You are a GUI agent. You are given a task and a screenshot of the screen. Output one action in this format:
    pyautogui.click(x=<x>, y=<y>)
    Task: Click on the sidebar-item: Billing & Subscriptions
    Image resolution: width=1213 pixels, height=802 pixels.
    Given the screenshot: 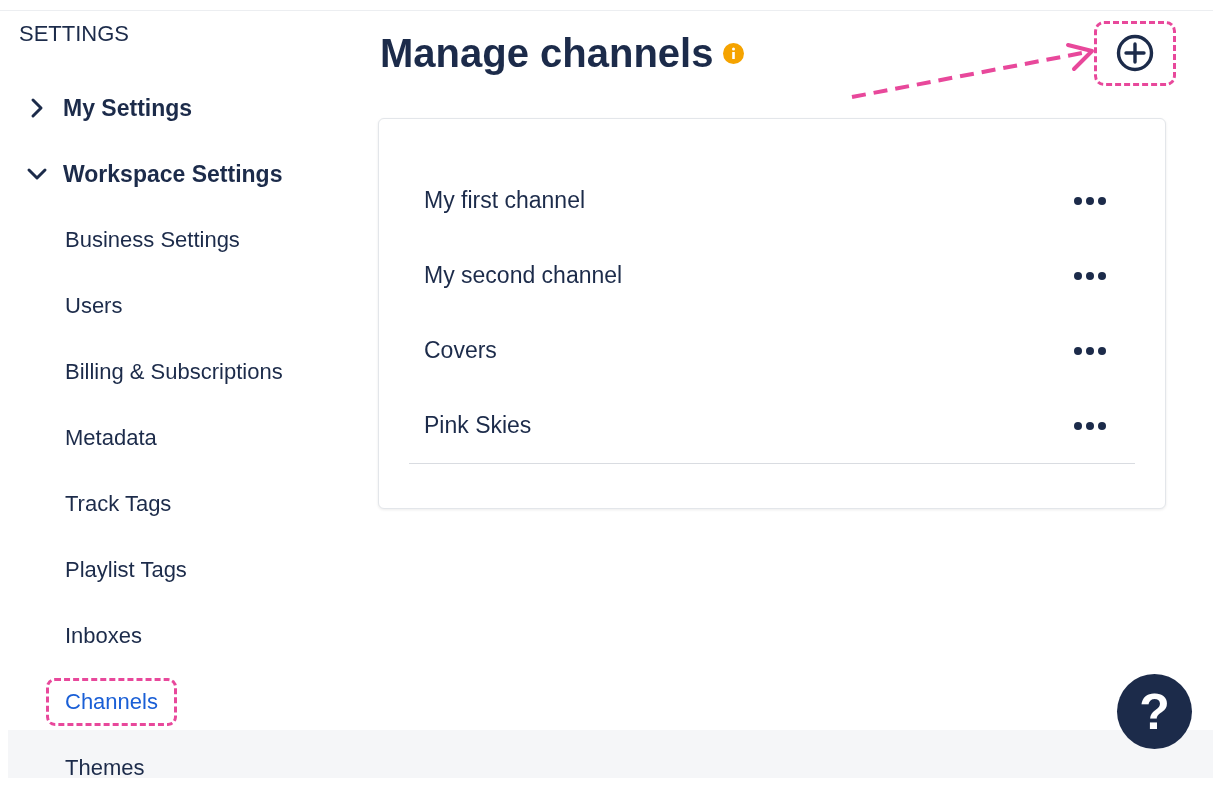 What is the action you would take?
    pyautogui.click(x=174, y=372)
    